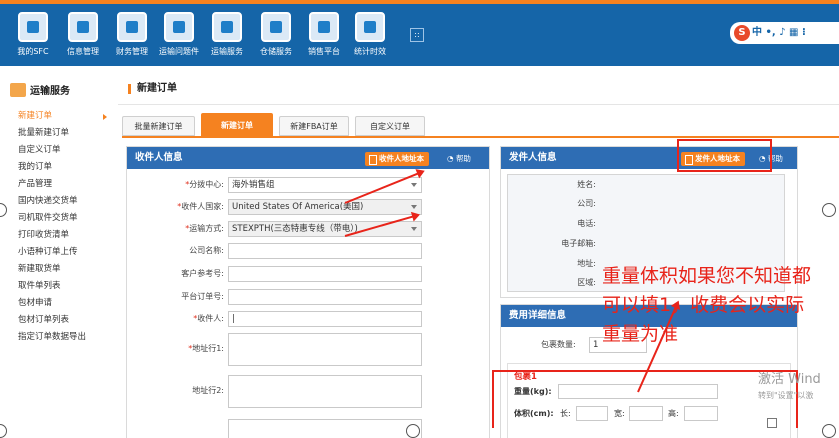  What do you see at coordinates (52, 133) in the screenshot?
I see `sidebar-item-bulk-new-order: 批量新建订单` at bounding box center [52, 133].